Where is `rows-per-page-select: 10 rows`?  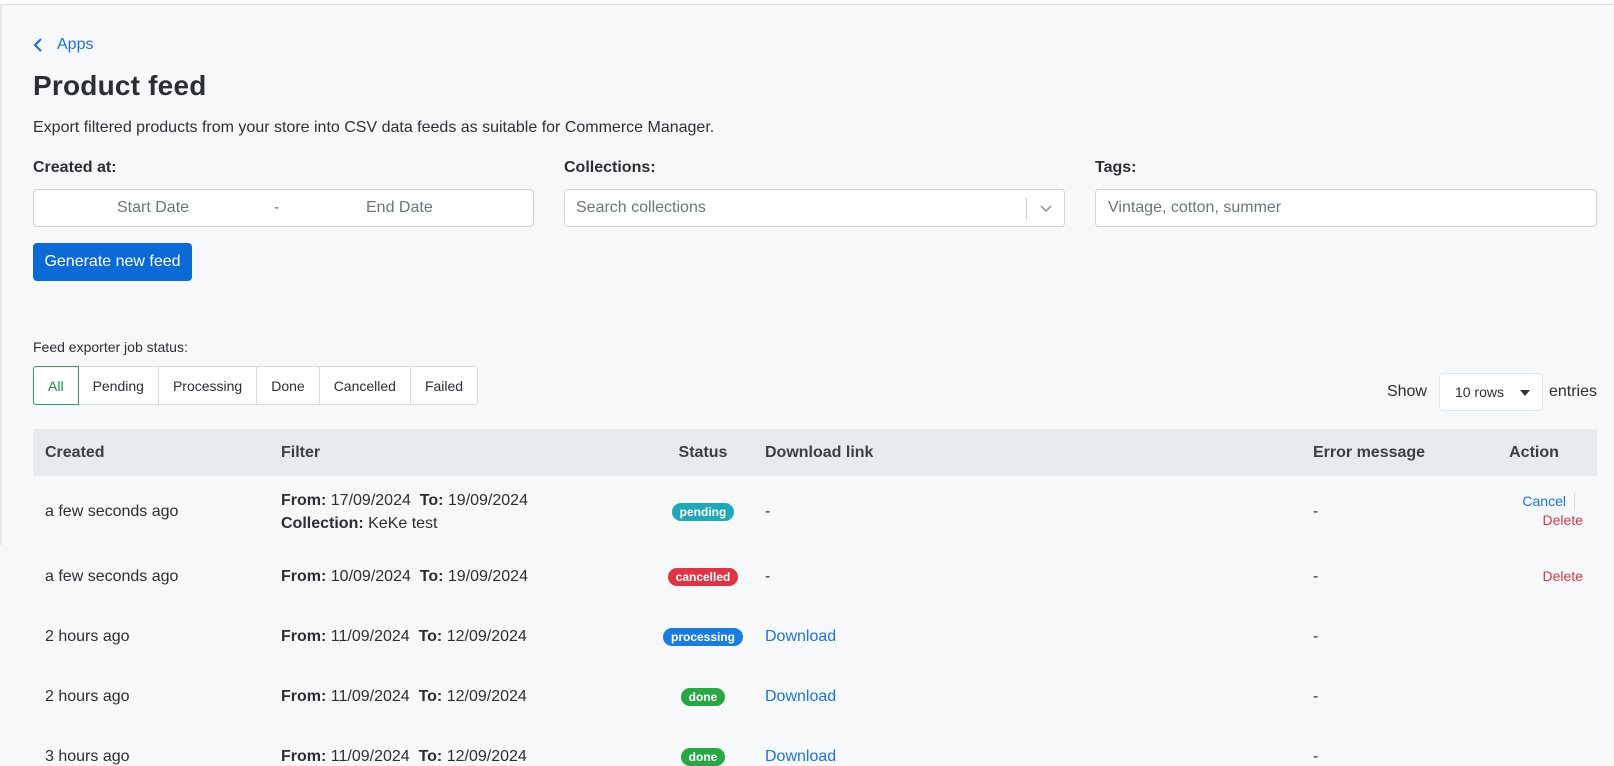
rows-per-page-select: 10 rows is located at coordinates (1490, 392).